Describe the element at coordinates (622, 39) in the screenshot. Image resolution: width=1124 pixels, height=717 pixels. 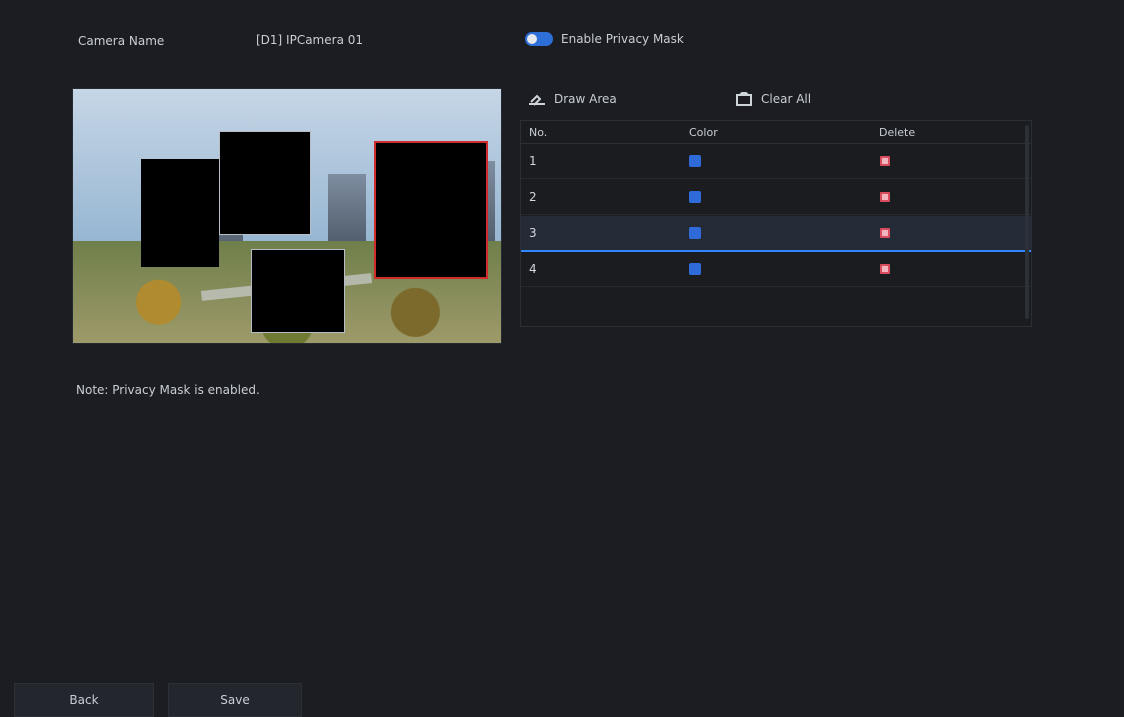
I see `privacy-mask-toggle-label: Enable Privacy Mask` at that location.